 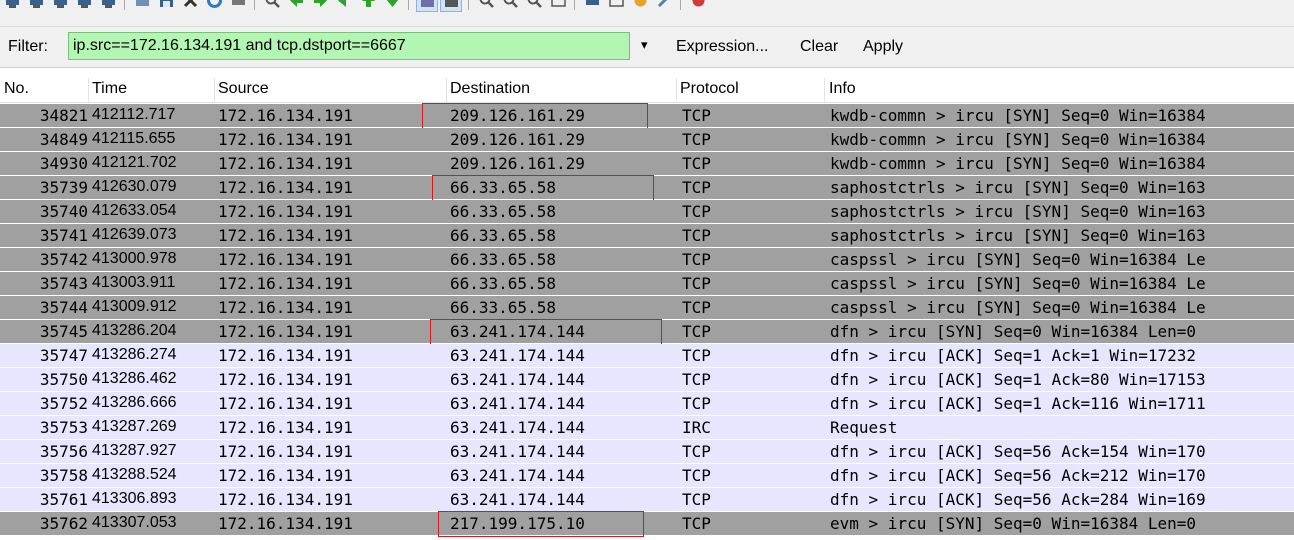 What do you see at coordinates (134, 474) in the screenshot?
I see `packet-time-cell: 413288.524` at bounding box center [134, 474].